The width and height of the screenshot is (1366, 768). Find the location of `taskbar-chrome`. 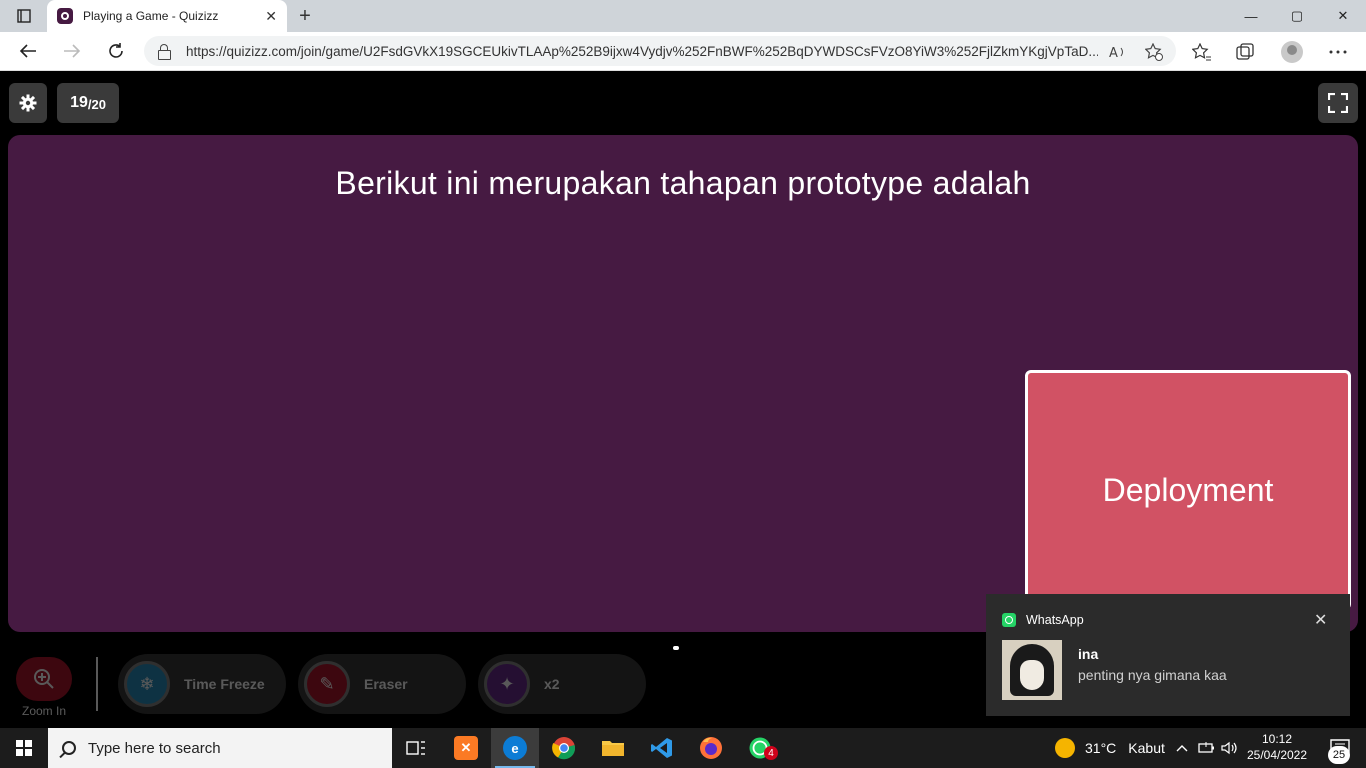

taskbar-chrome is located at coordinates (564, 748).